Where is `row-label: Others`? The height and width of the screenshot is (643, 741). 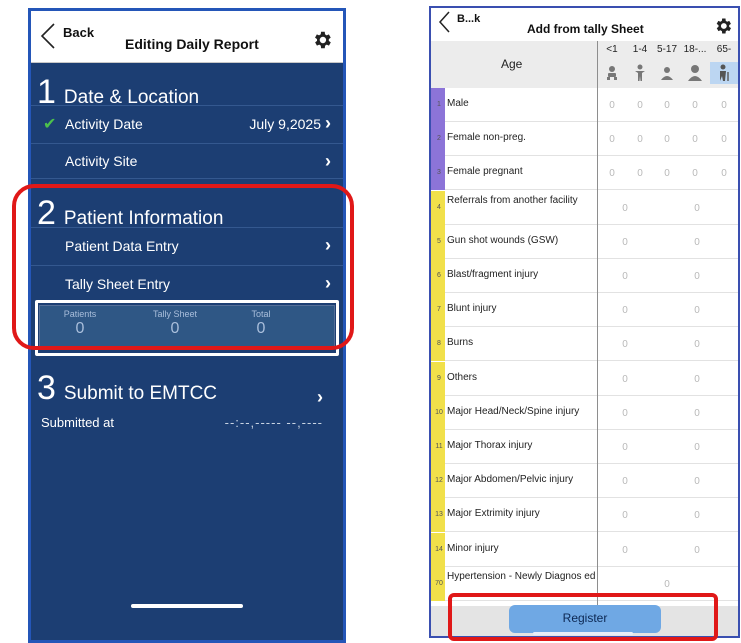
row-label: Others is located at coordinates (462, 377).